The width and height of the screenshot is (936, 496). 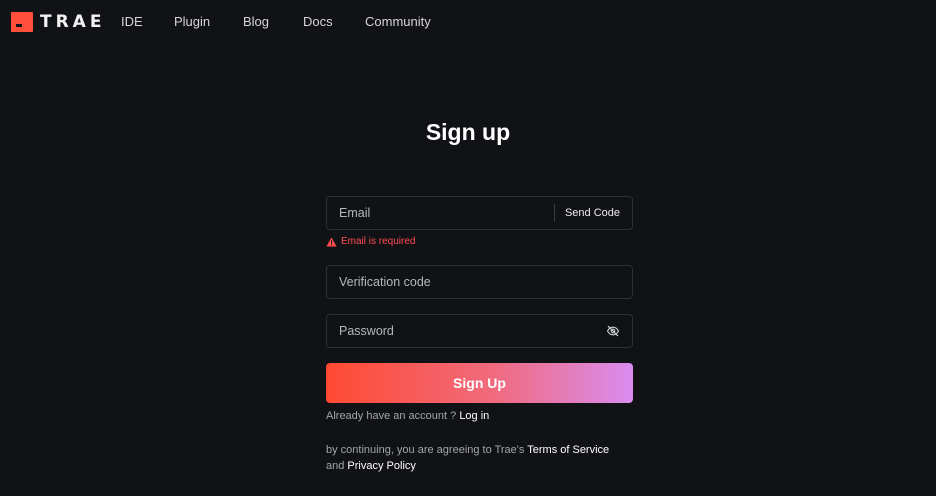 I want to click on nav-link-community: Community, so click(x=398, y=21).